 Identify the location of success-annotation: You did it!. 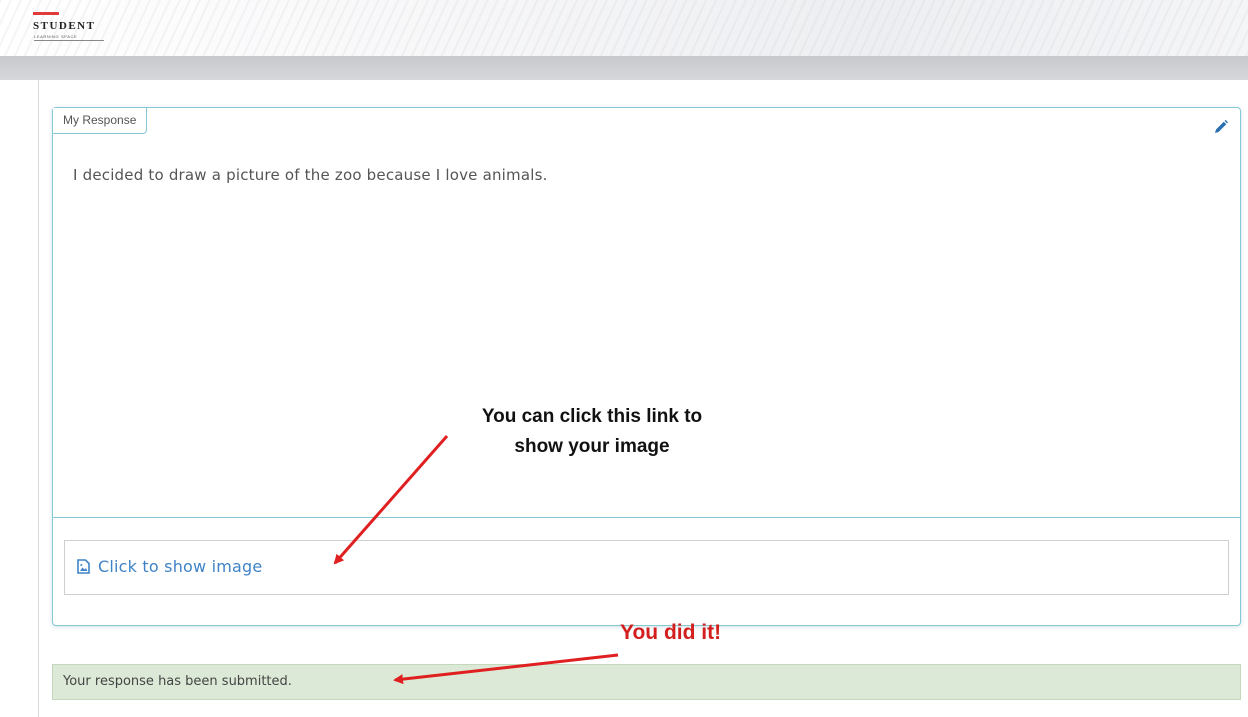
(671, 632).